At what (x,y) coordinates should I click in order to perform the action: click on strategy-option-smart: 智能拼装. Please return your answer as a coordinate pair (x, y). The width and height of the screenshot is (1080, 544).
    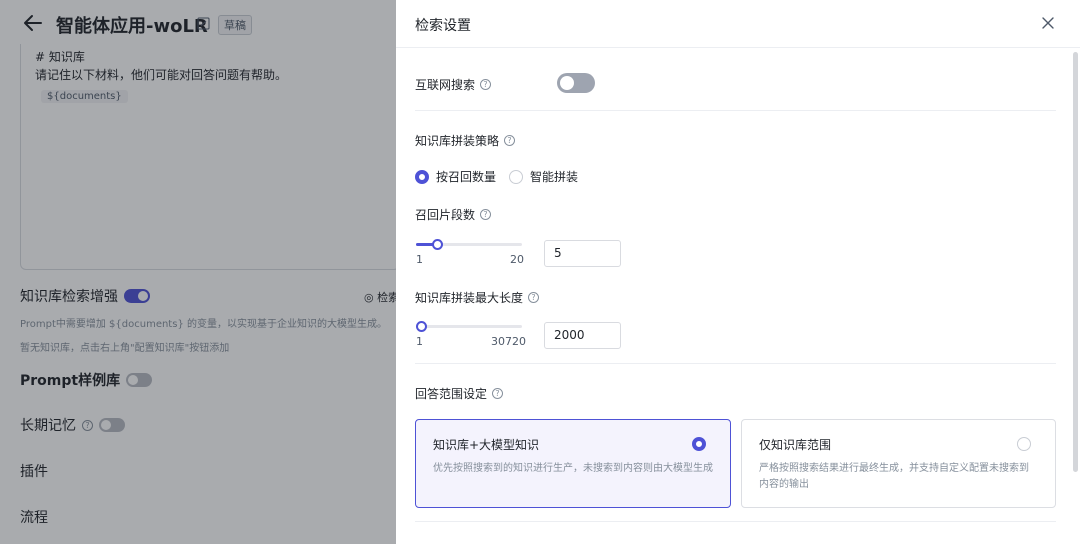
    Looking at the image, I should click on (543, 176).